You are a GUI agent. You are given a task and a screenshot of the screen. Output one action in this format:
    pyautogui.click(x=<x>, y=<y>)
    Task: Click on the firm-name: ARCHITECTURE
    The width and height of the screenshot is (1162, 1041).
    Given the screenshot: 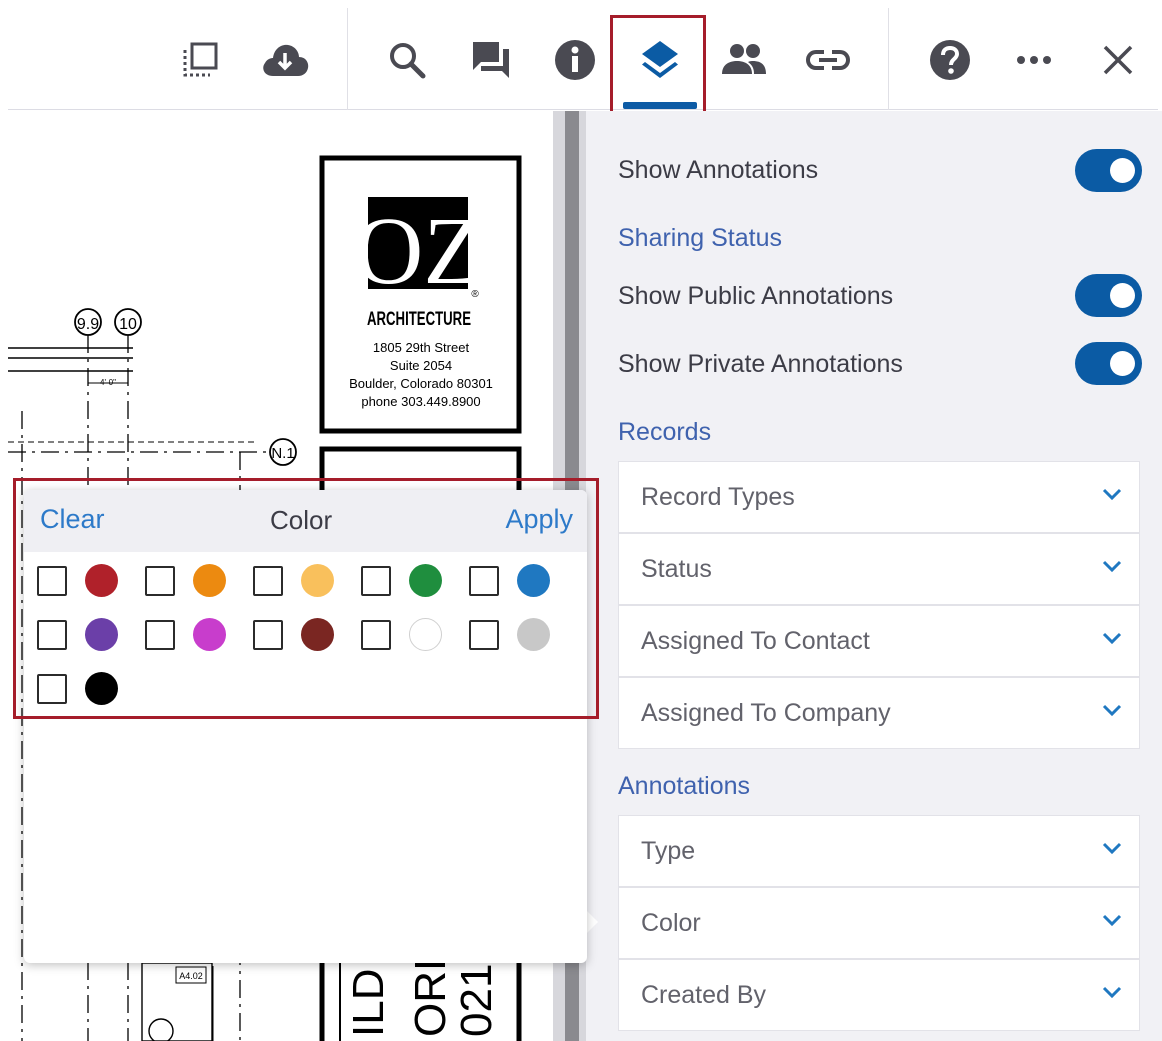 What is the action you would take?
    pyautogui.click(x=419, y=319)
    